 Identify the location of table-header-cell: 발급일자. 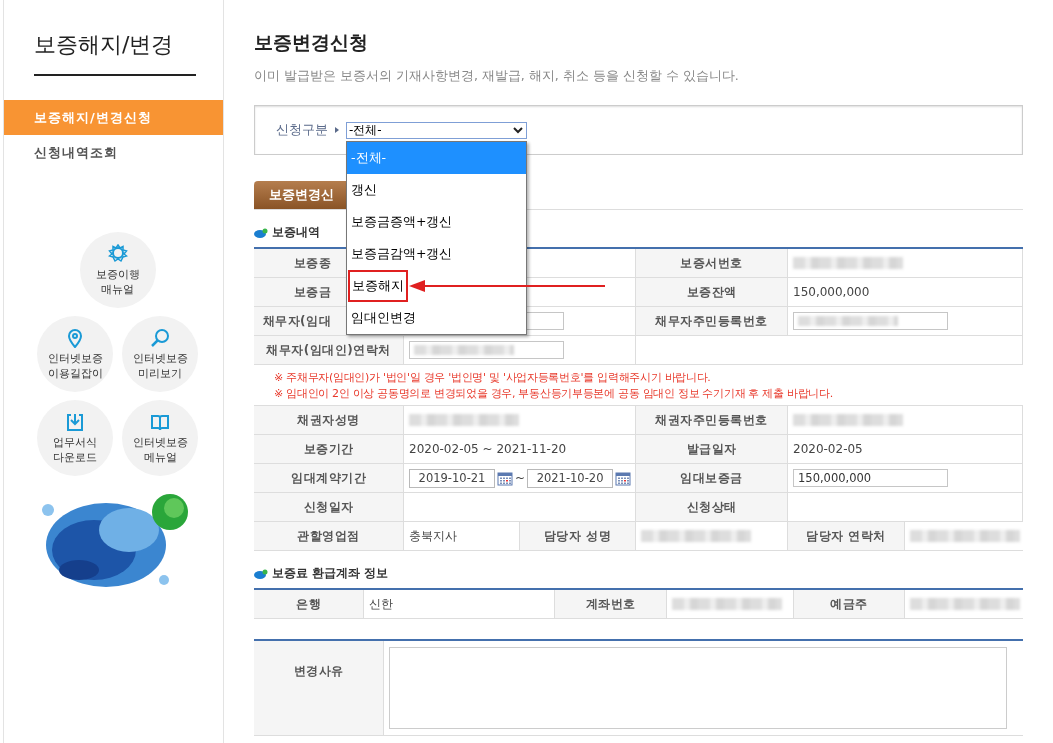
(712, 449).